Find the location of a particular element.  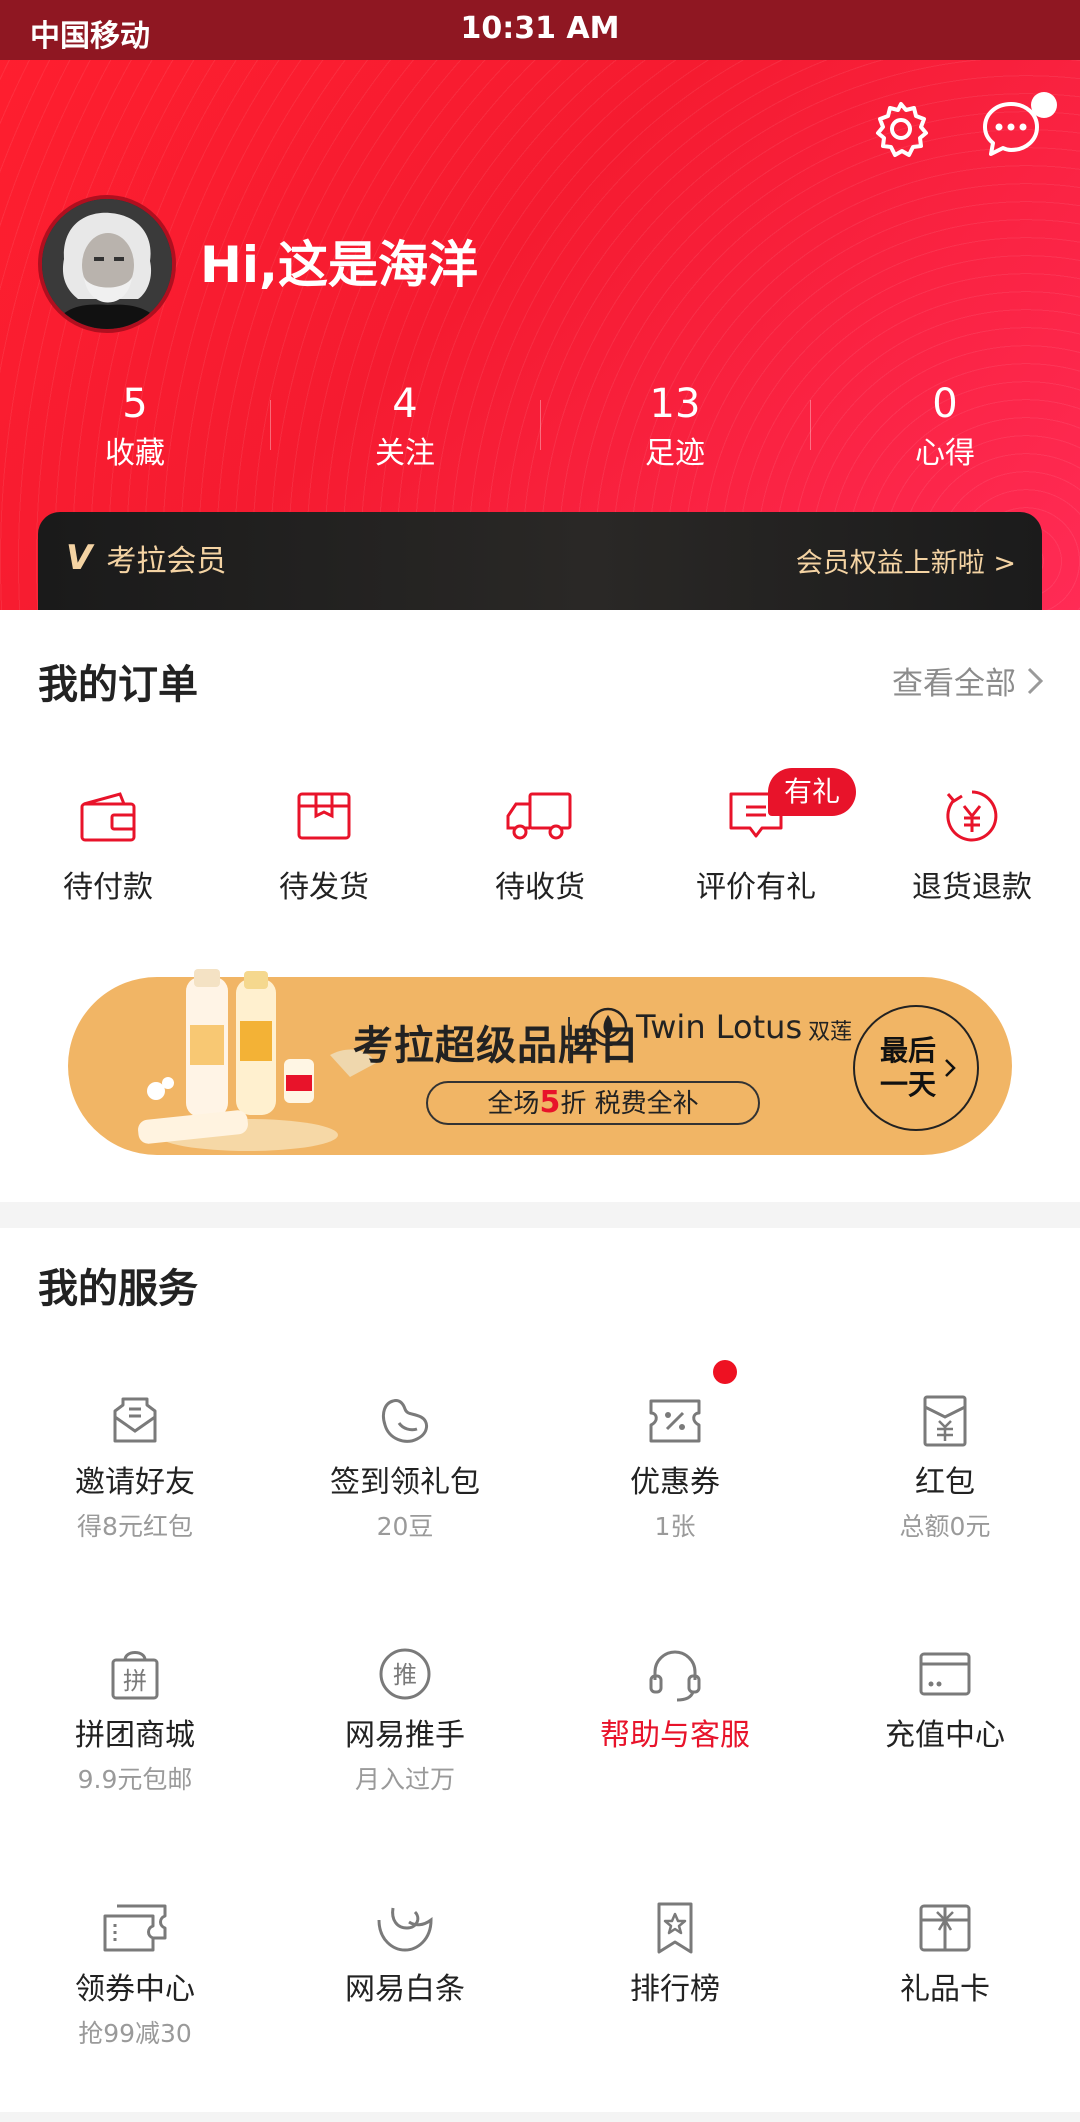

section-divider is located at coordinates (540, 1215).